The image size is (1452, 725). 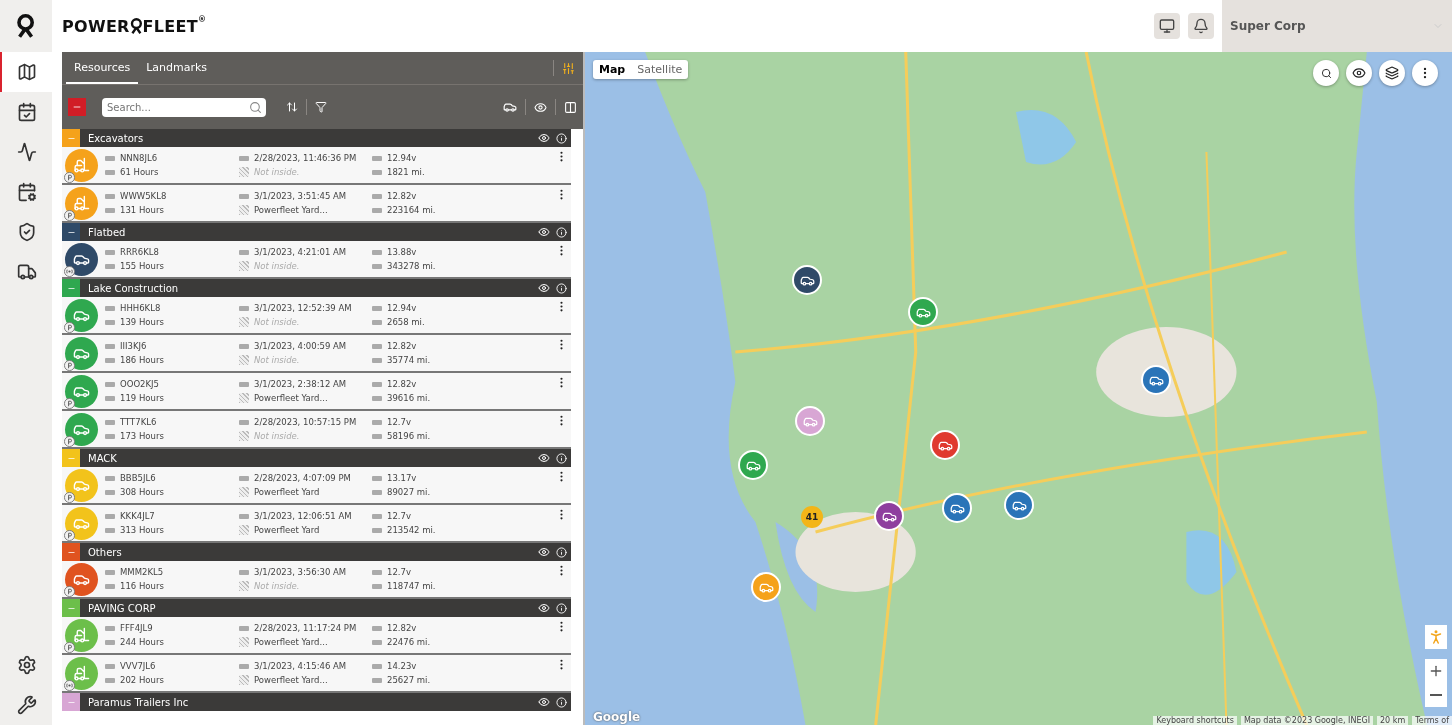 What do you see at coordinates (316, 580) in the screenshot?
I see `resource-row: MMM2KL5 116 Hours 3/1/2023, 3:56:30 AM Not inside. 12.7v 118747 mi.` at bounding box center [316, 580].